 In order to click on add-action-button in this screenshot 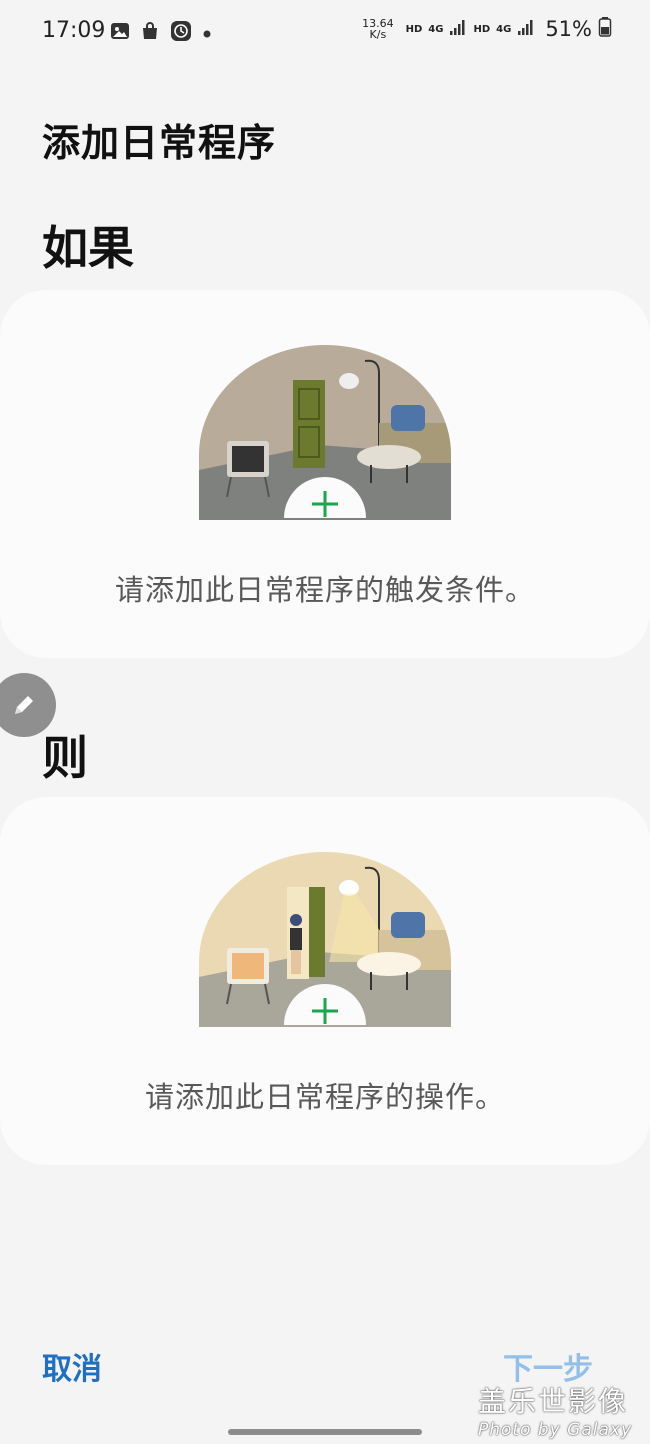, I will do `click(325, 1004)`.